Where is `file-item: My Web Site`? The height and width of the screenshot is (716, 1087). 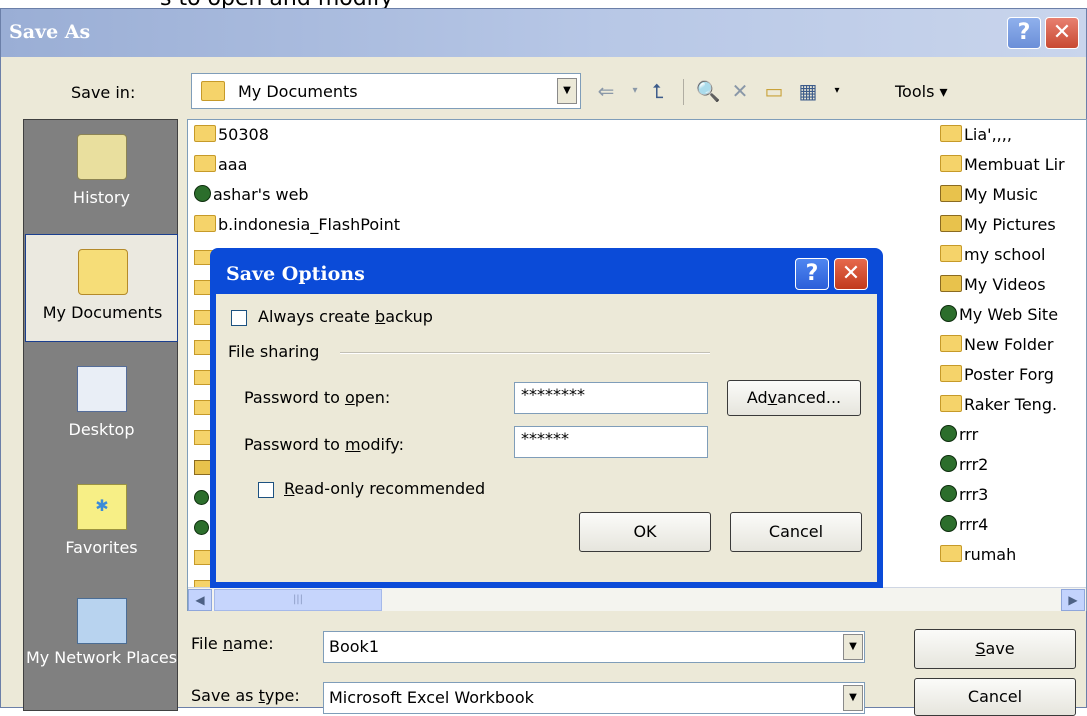
file-item: My Web Site is located at coordinates (999, 315).